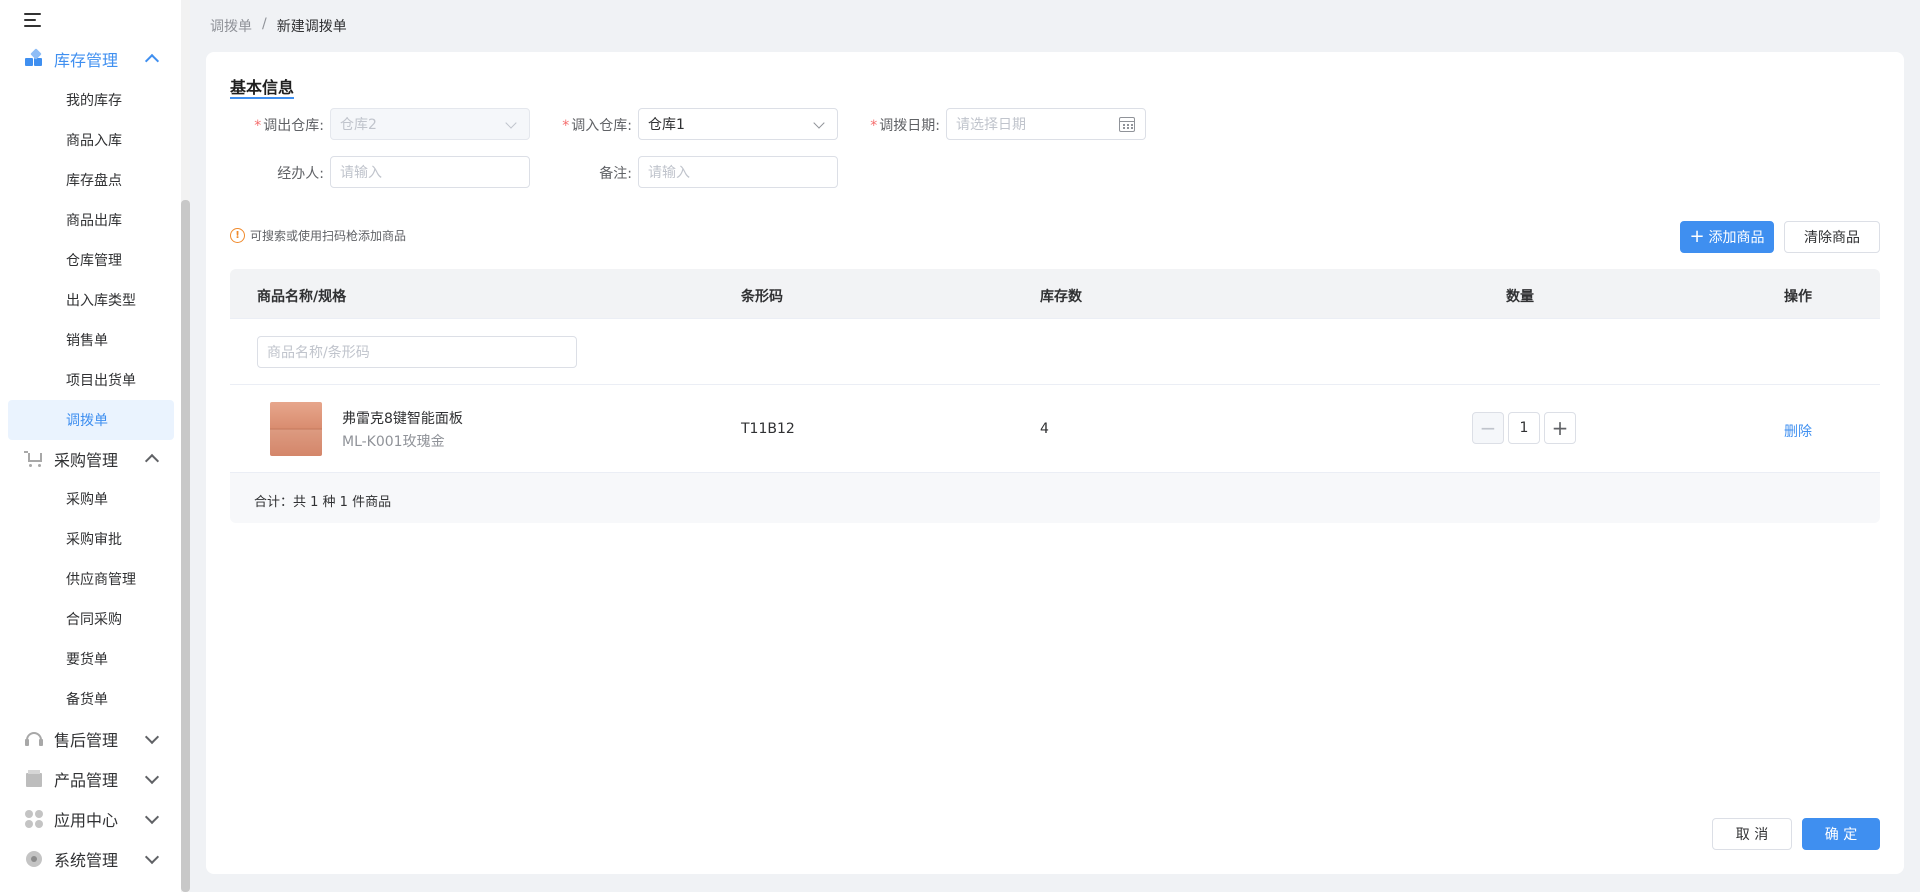 Image resolution: width=1920 pixels, height=892 pixels. I want to click on table-header: 商品名称/规格 条形码 库存数 数量 操作, so click(1055, 294).